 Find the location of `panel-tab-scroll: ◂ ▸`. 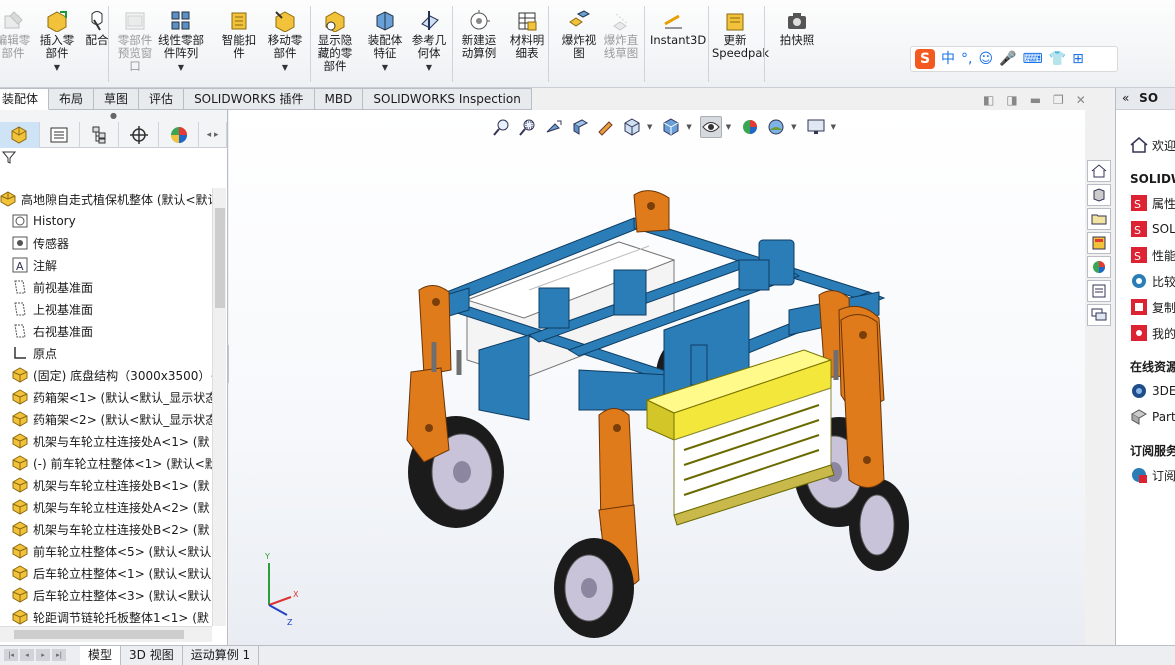

panel-tab-scroll: ◂ ▸ is located at coordinates (213, 135).